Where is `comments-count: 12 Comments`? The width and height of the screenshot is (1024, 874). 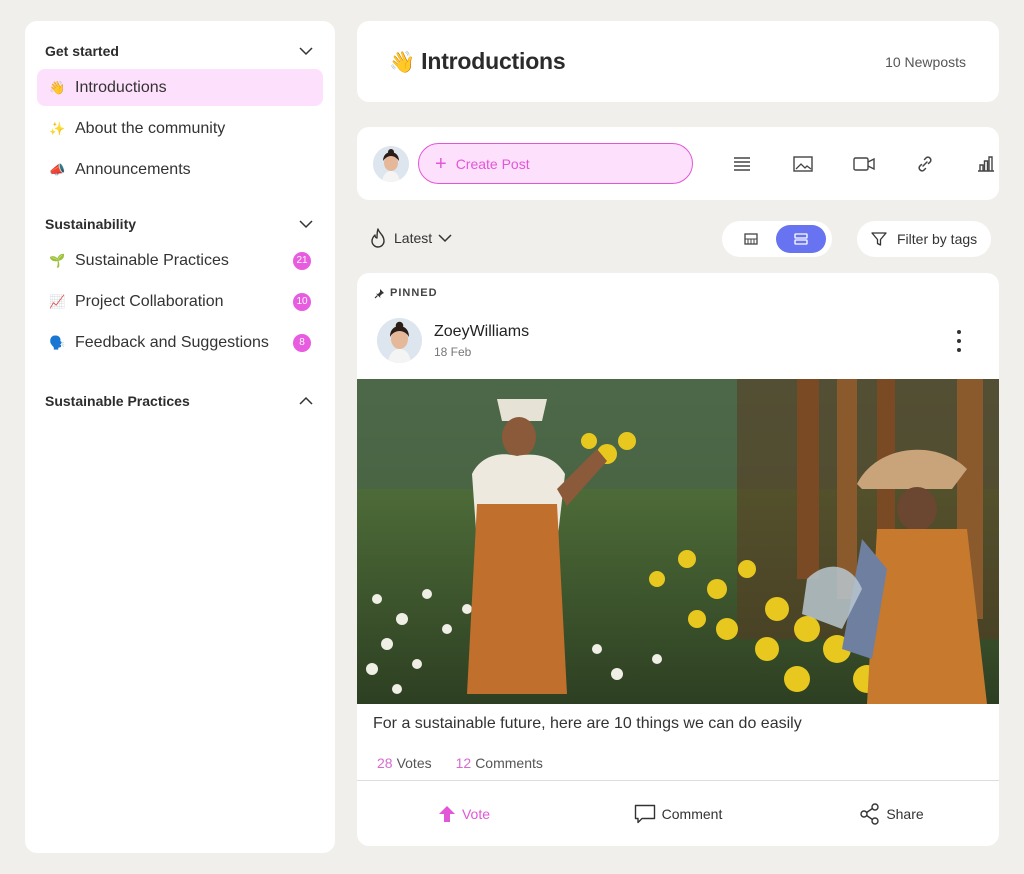 comments-count: 12 Comments is located at coordinates (499, 763).